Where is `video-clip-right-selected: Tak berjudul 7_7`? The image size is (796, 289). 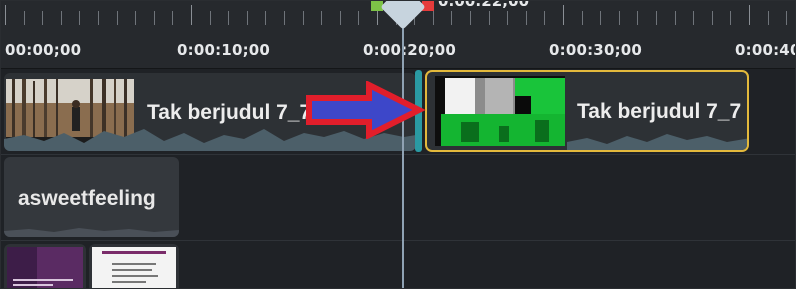 video-clip-right-selected: Tak berjudul 7_7 is located at coordinates (587, 111).